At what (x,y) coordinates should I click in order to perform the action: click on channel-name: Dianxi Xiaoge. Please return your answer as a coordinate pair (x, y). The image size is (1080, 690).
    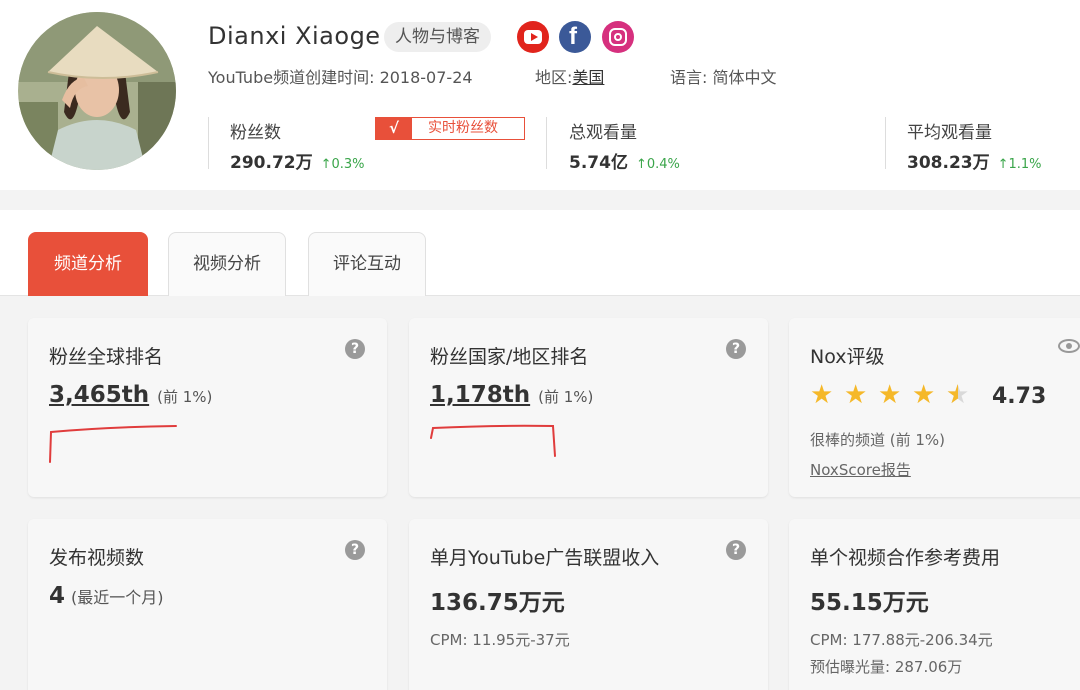
    Looking at the image, I should click on (294, 36).